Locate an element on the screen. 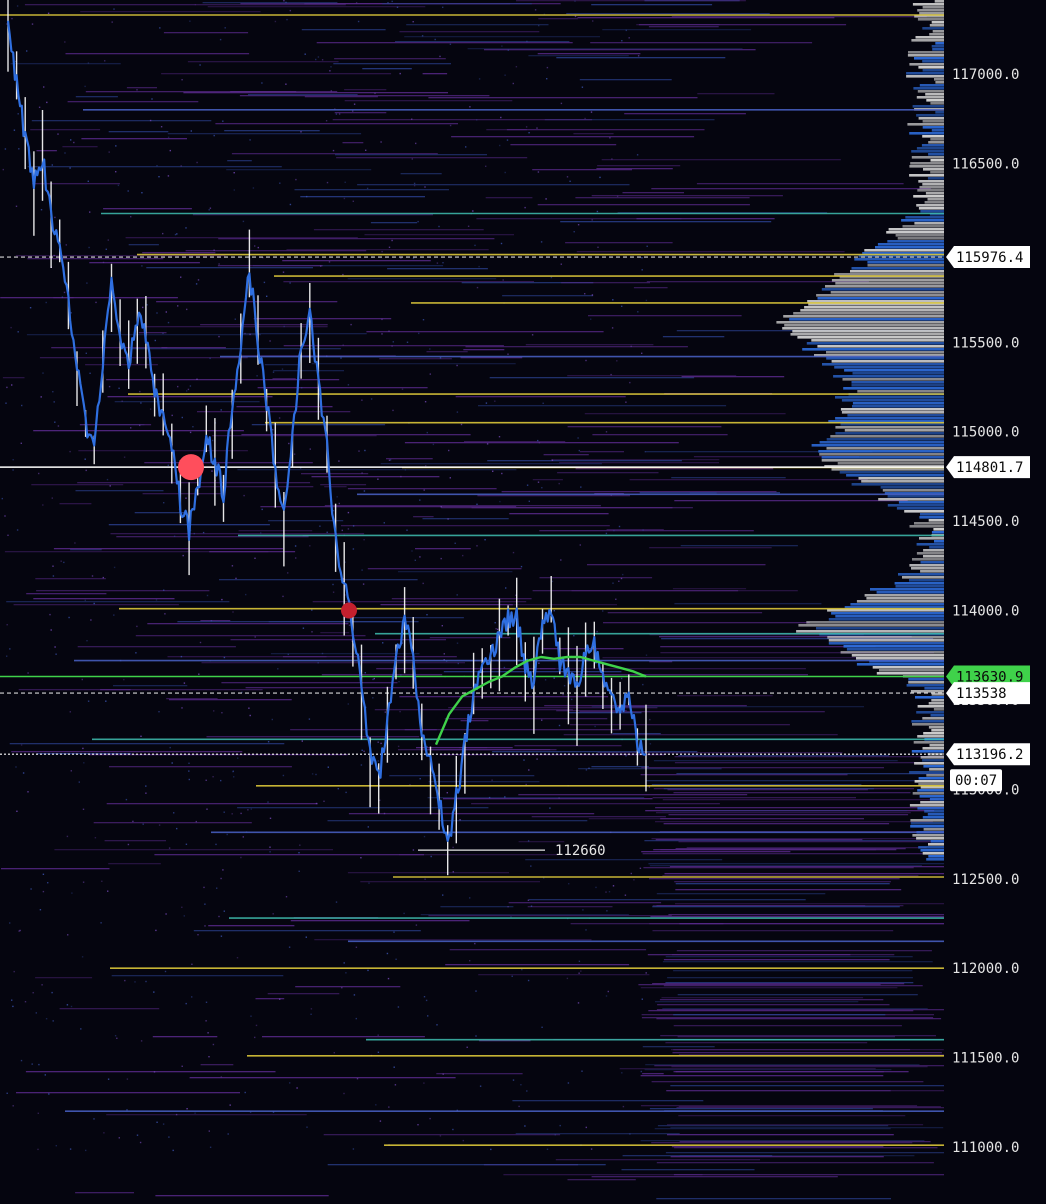  y-tick-label: 115000.0 is located at coordinates (985, 433).